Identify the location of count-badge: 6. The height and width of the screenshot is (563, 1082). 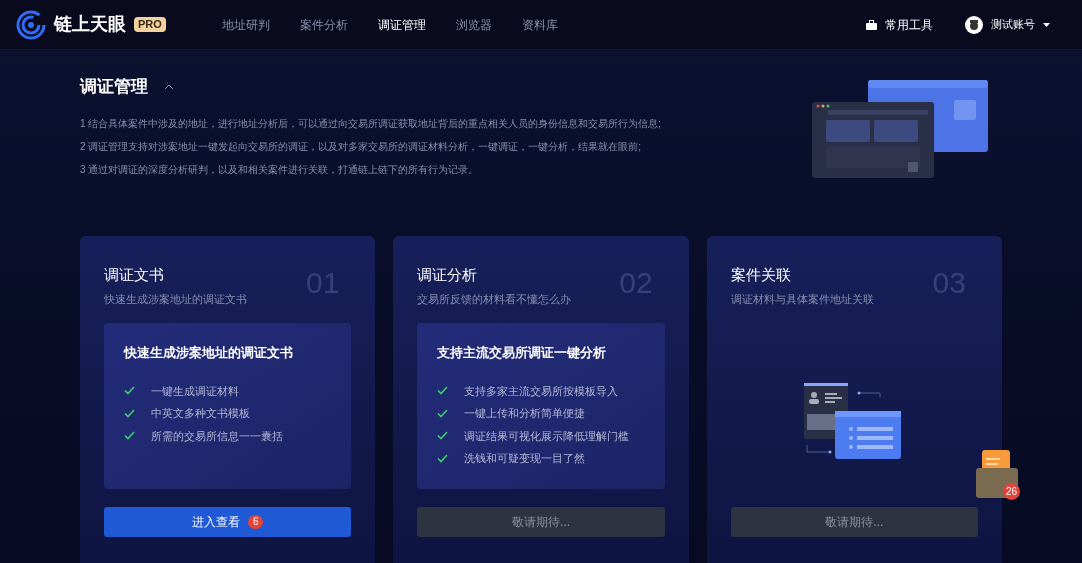
(255, 522).